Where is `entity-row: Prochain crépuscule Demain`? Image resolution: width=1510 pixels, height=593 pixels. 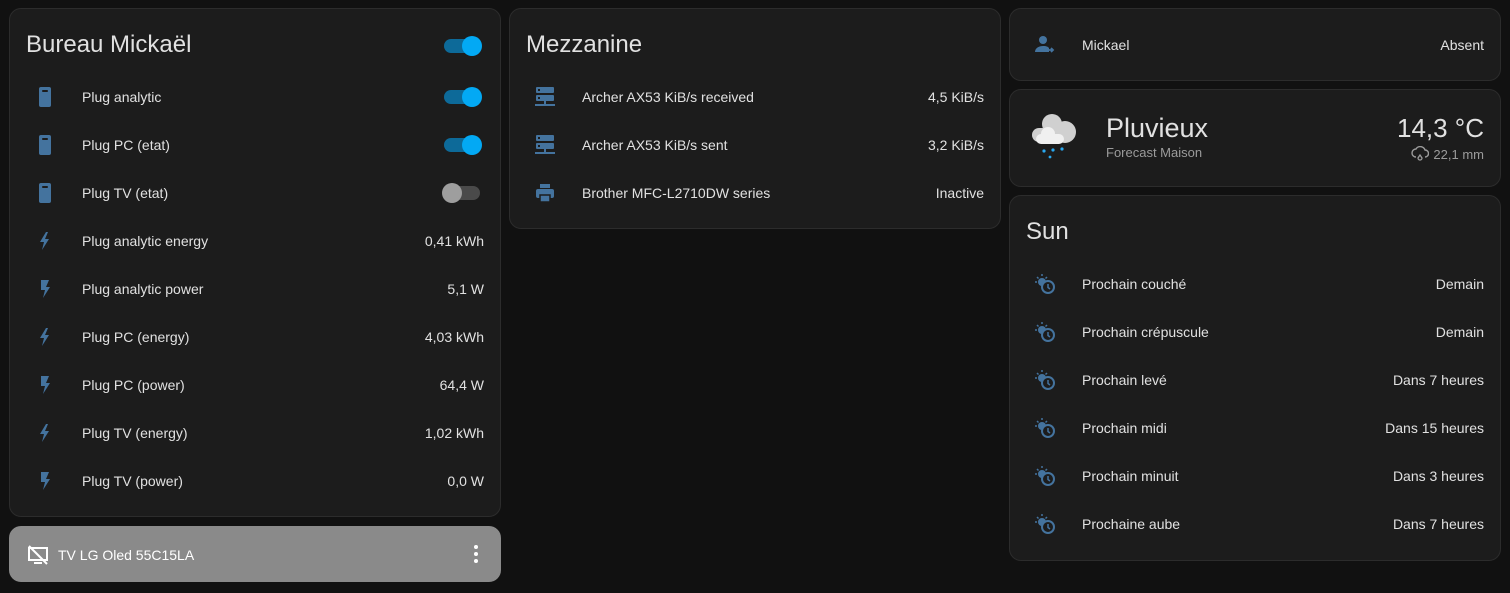 entity-row: Prochain crépuscule Demain is located at coordinates (1255, 332).